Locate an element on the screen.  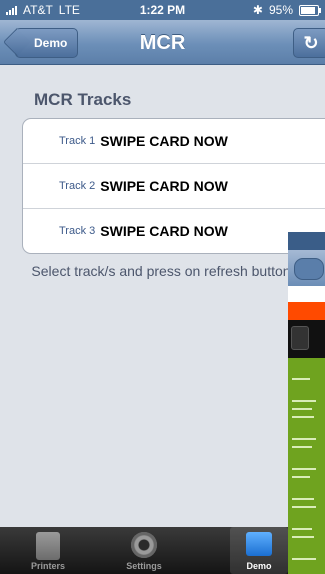
page-title: MCR is located at coordinates (162, 43).